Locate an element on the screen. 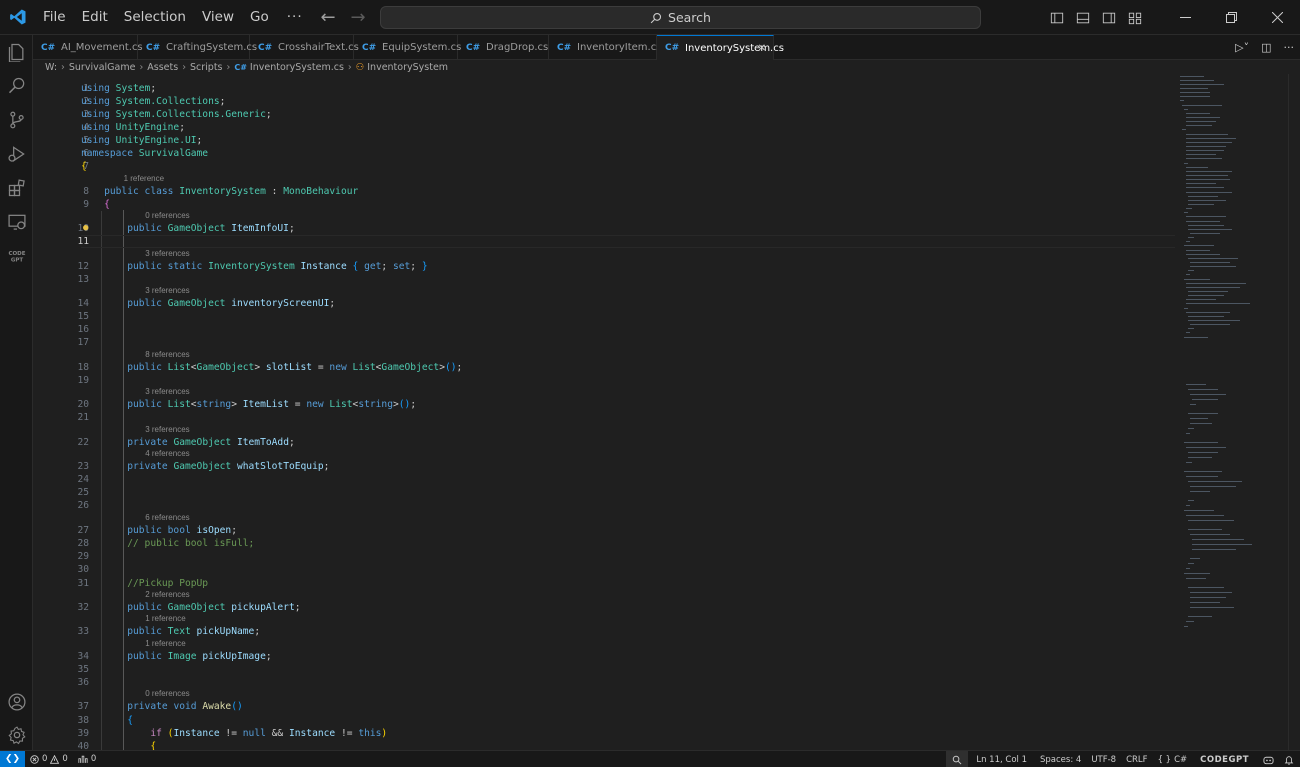 This screenshot has height=767, width=1300. language-mode: { } C# is located at coordinates (1173, 759).